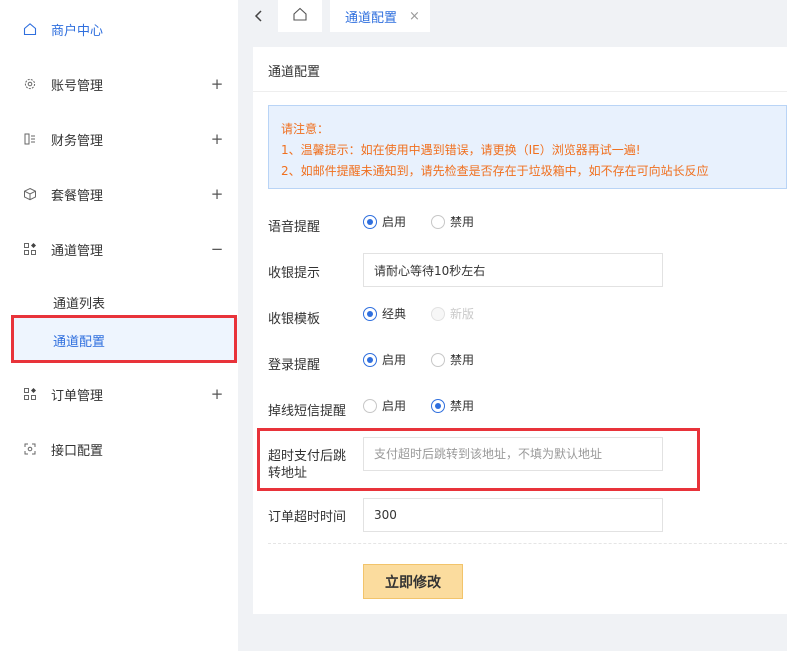 Image resolution: width=787 pixels, height=651 pixels. Describe the element at coordinates (259, 16) in the screenshot. I see `chevron-left-icon` at that location.